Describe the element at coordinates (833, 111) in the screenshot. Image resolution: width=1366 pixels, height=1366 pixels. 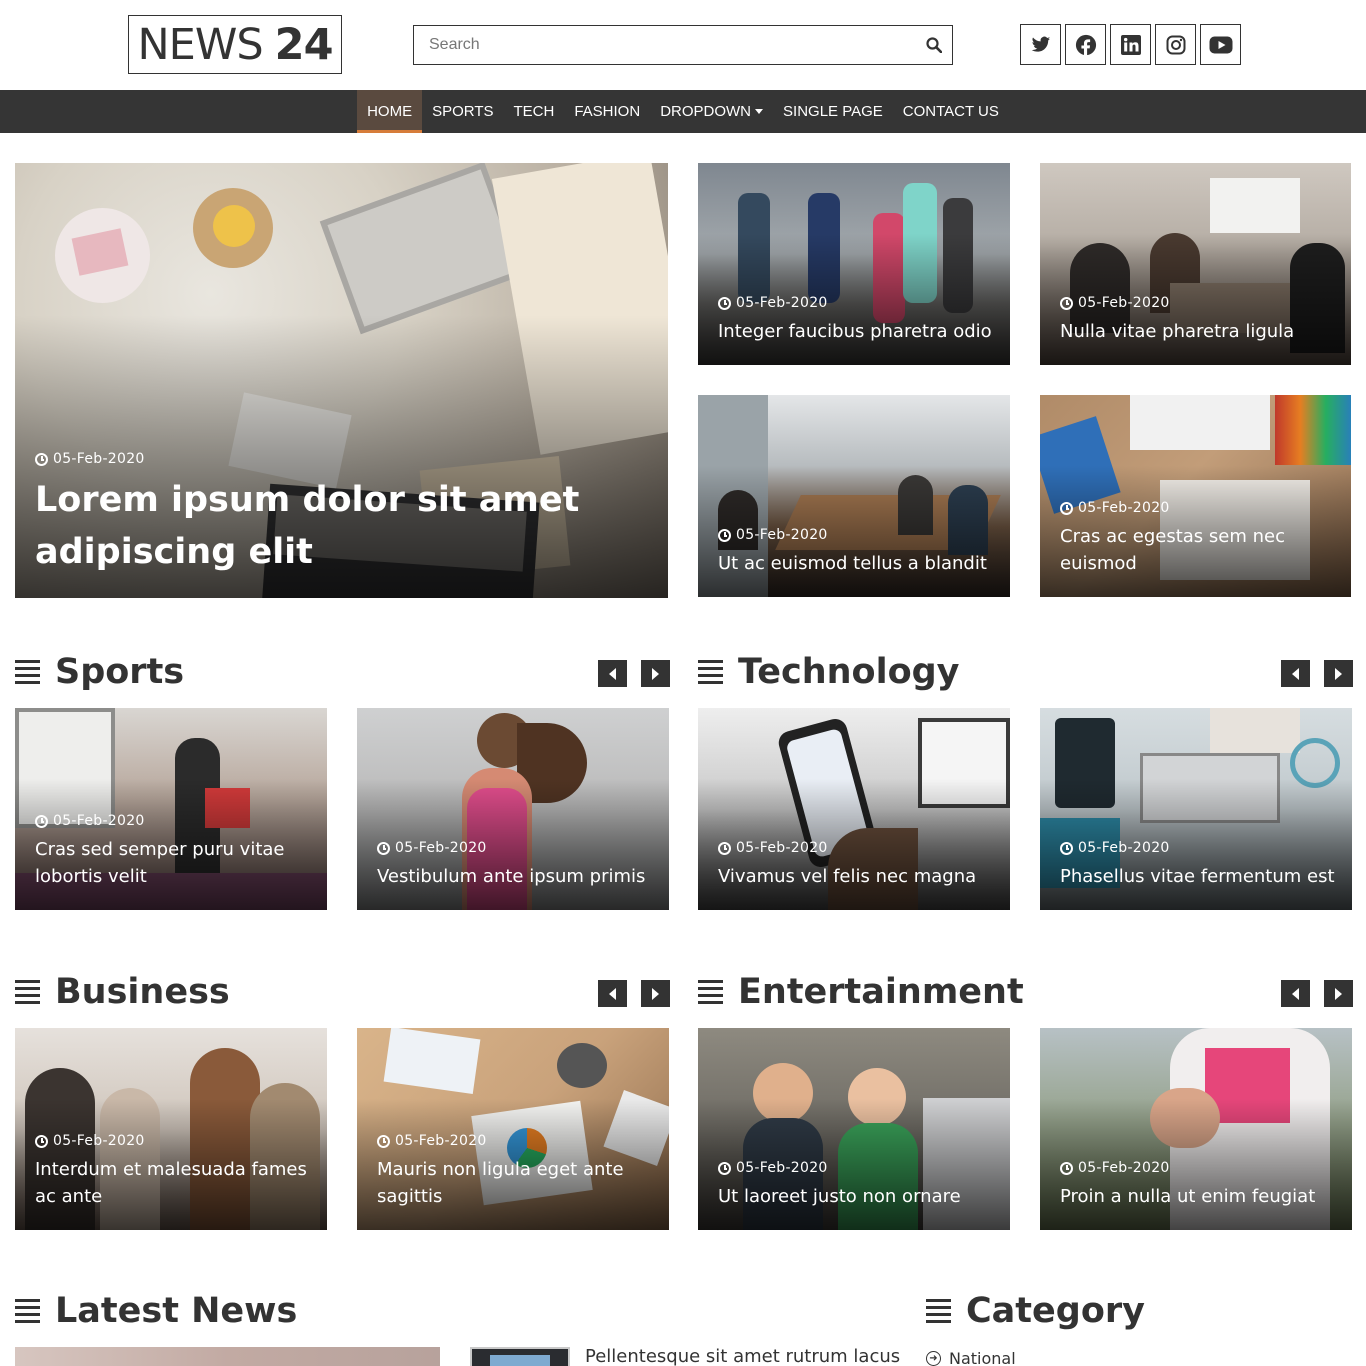
I see `nav-item-single-page: Single Page` at that location.